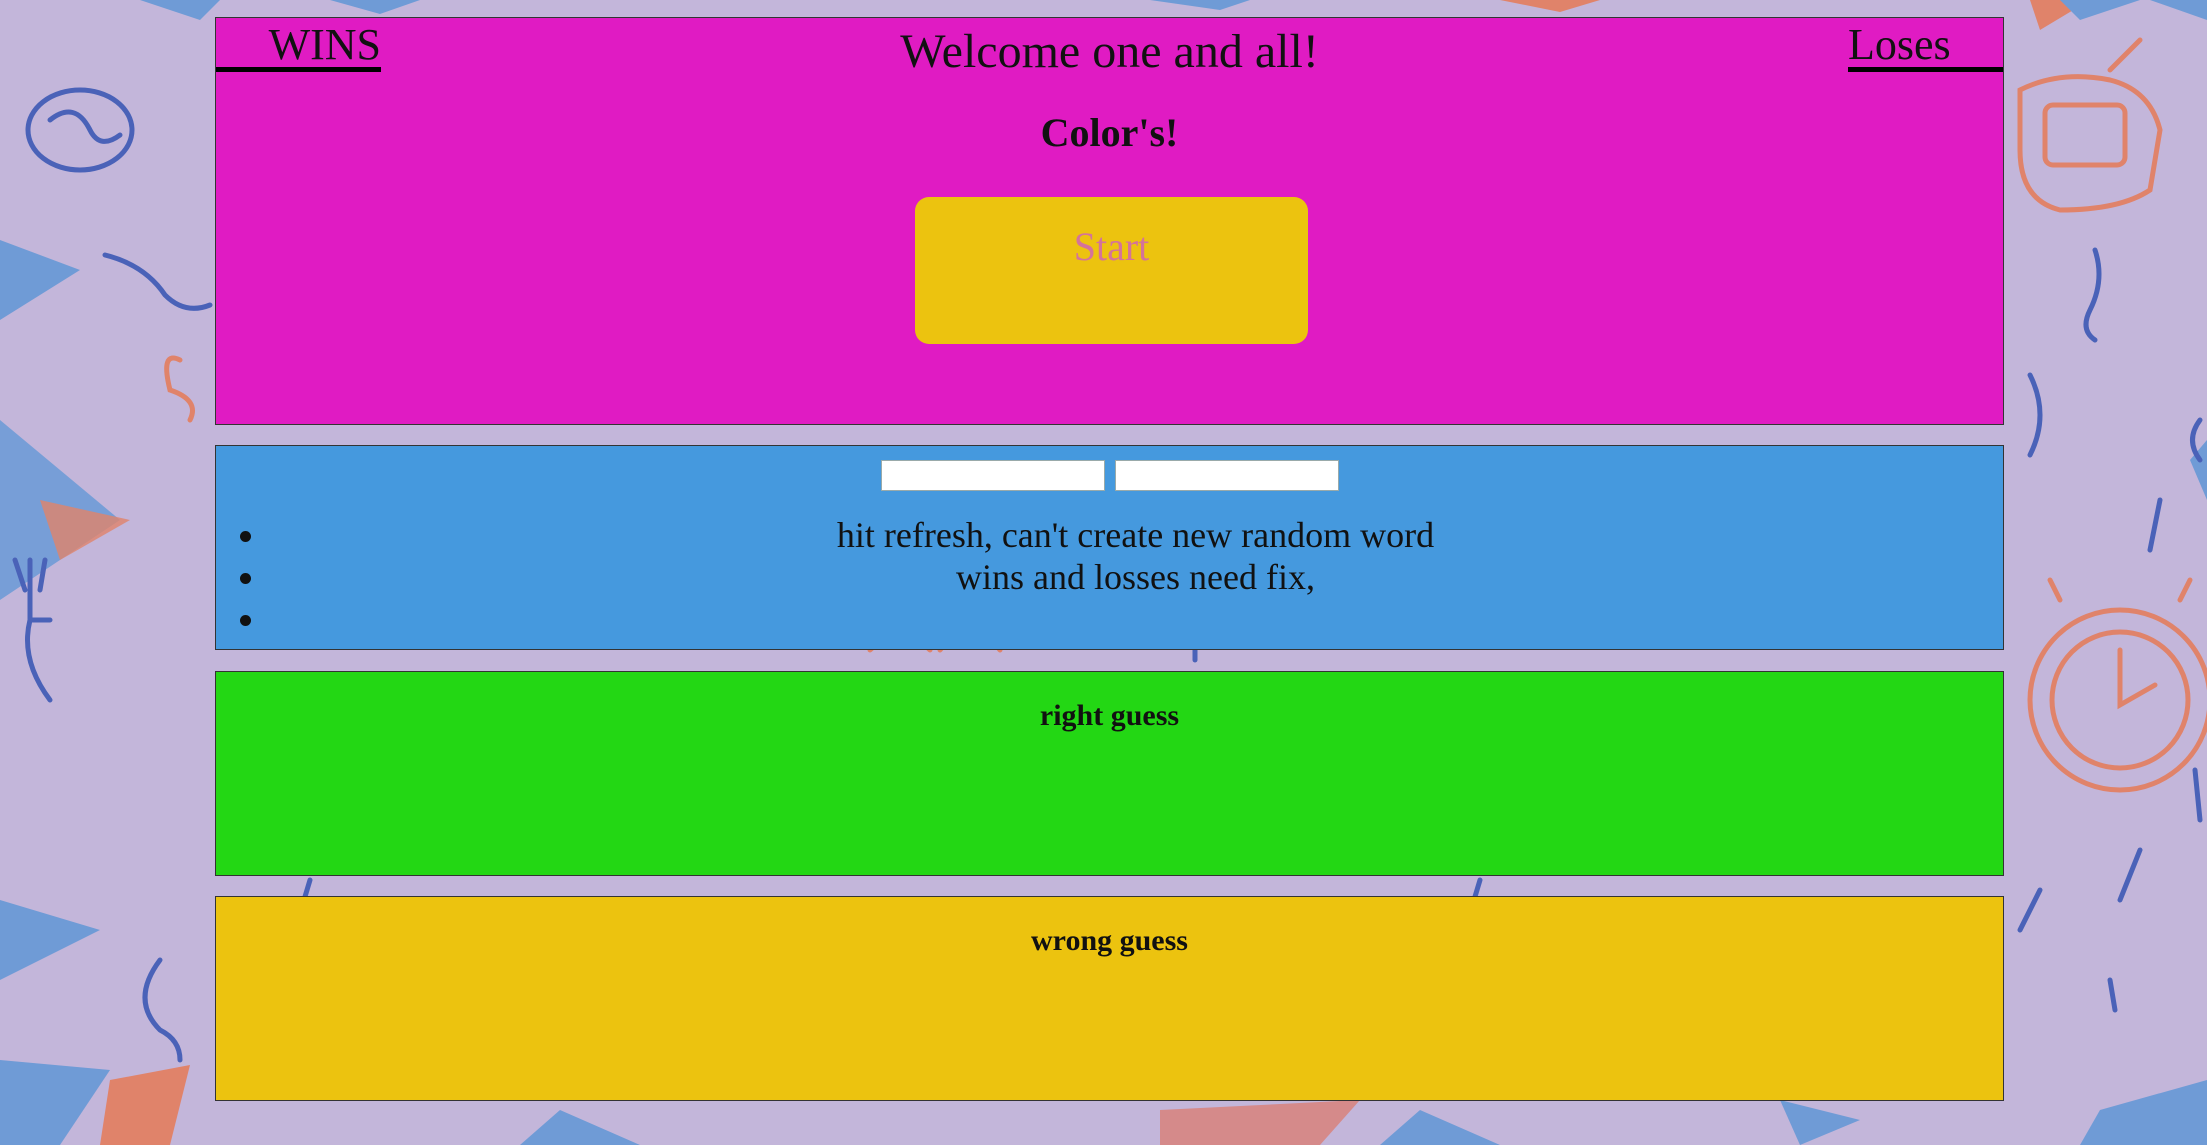 The image size is (2207, 1145). I want to click on list-item: wins and losses need fix,, so click(1135, 577).